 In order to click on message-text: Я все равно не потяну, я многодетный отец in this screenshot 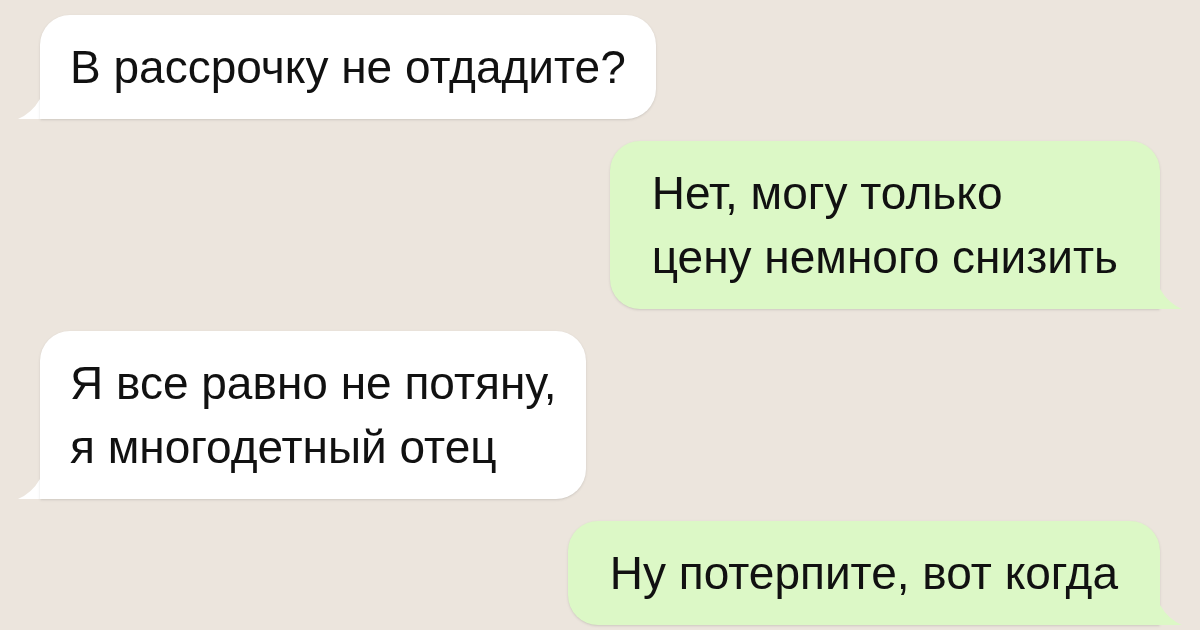, I will do `click(313, 415)`.